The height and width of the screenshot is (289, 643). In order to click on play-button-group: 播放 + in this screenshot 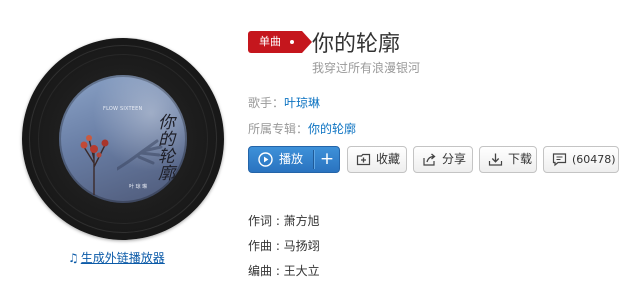, I will do `click(294, 159)`.